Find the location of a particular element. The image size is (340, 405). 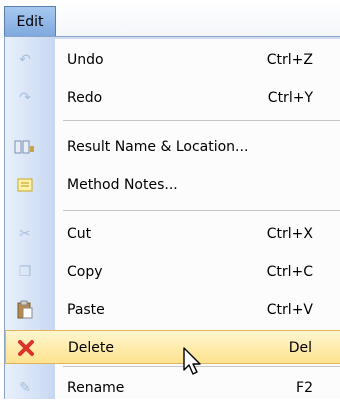

undo-icon: ↶ is located at coordinates (25, 60).